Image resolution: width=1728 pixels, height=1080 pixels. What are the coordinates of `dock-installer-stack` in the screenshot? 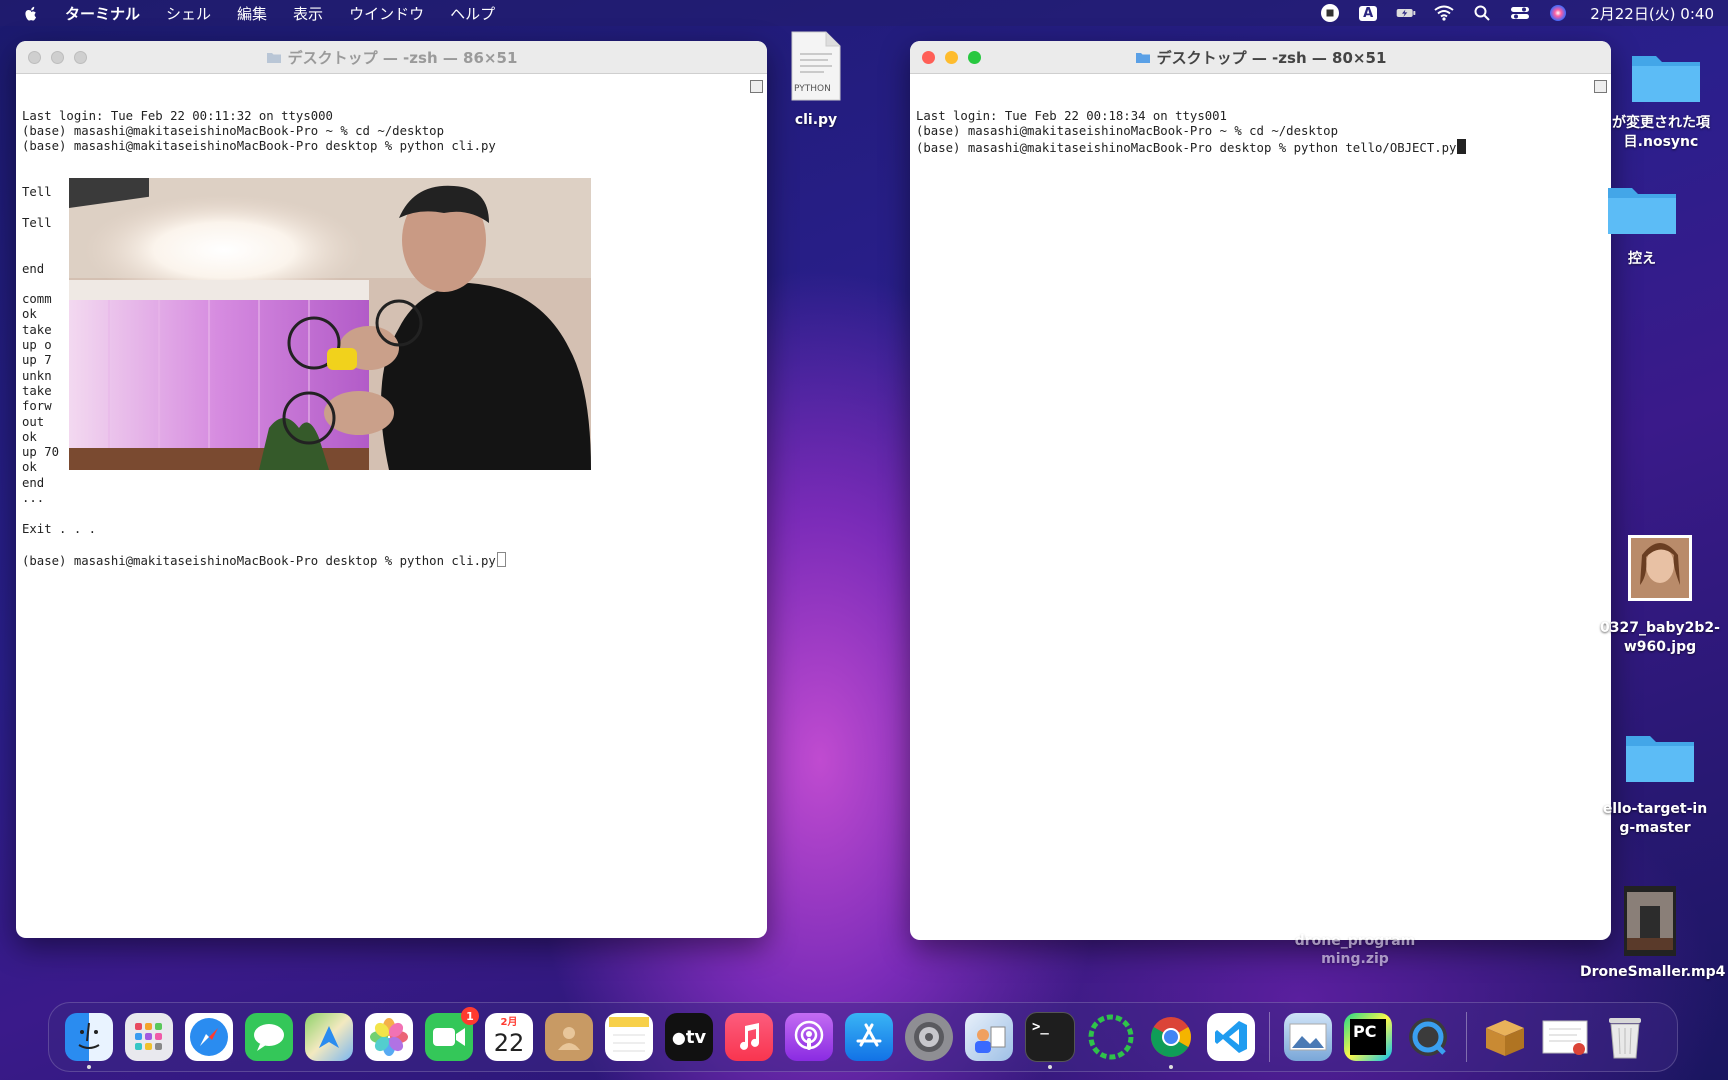 It's located at (1505, 1037).